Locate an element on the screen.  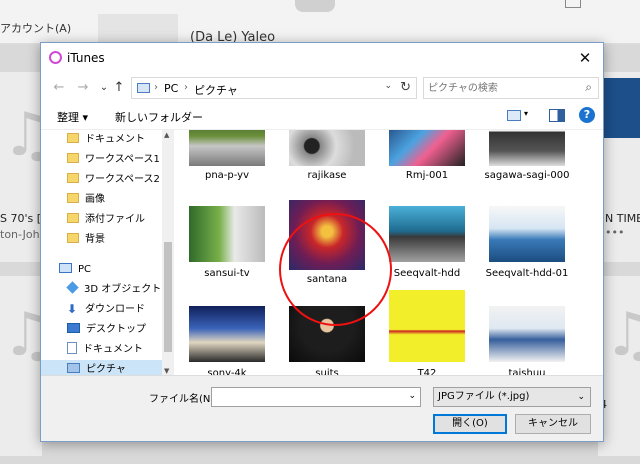
nav-item-label: ワークスペース2 is located at coordinates (122, 179).